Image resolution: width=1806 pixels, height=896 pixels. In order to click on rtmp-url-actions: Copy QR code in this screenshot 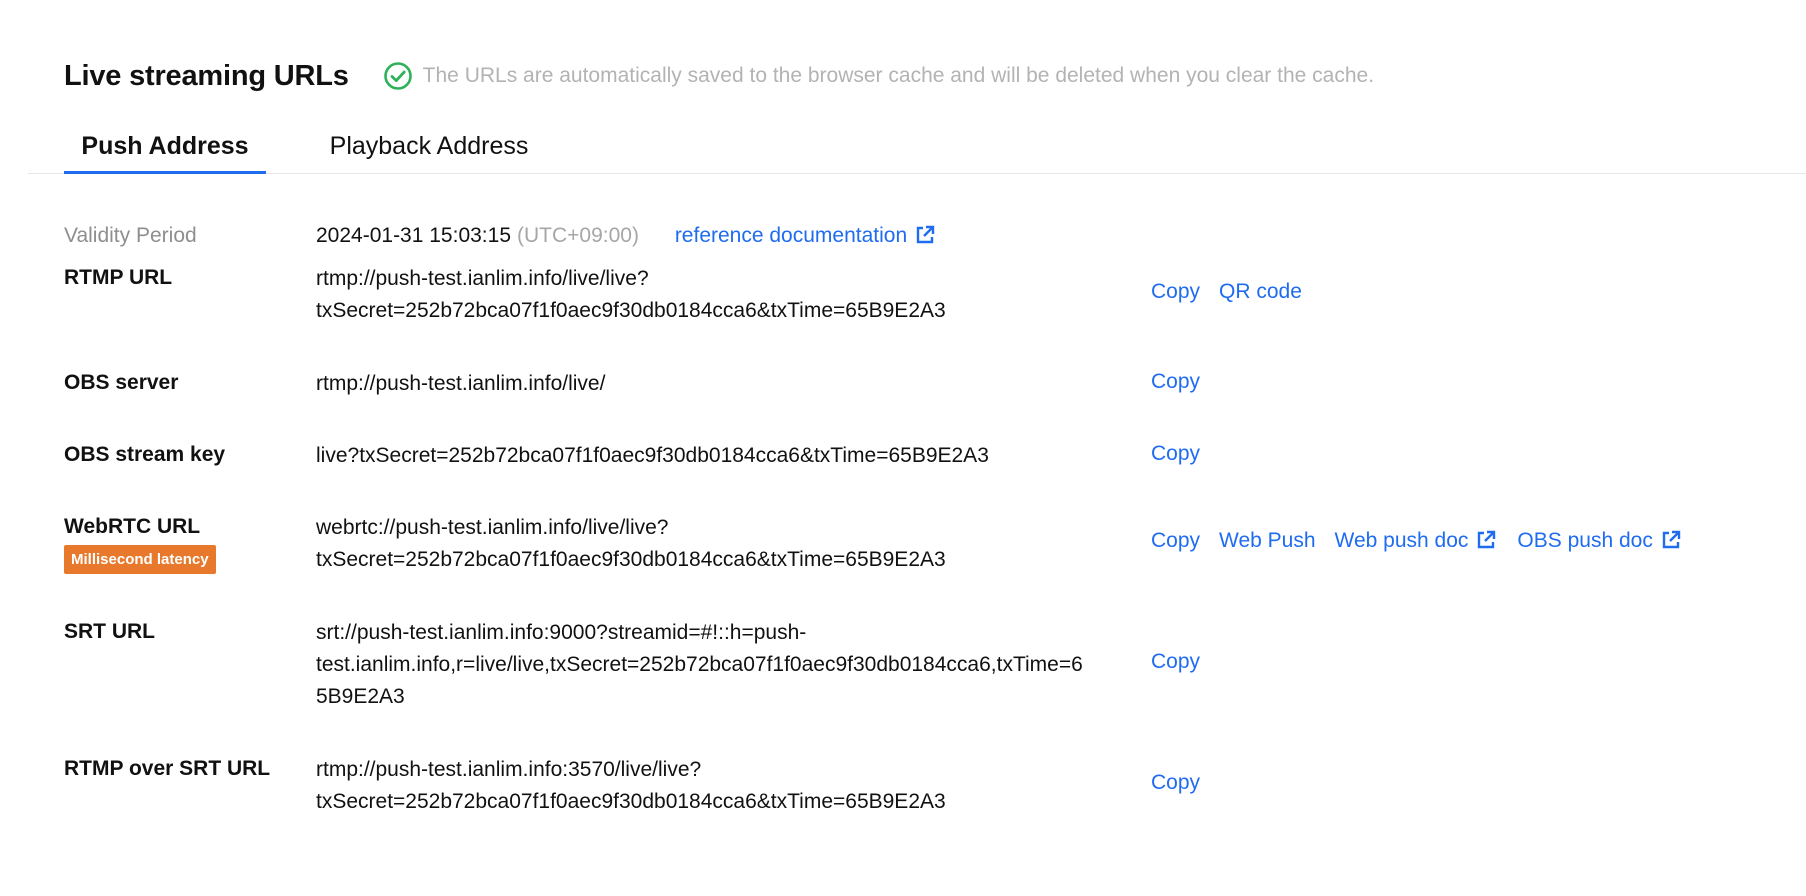, I will do `click(1236, 292)`.